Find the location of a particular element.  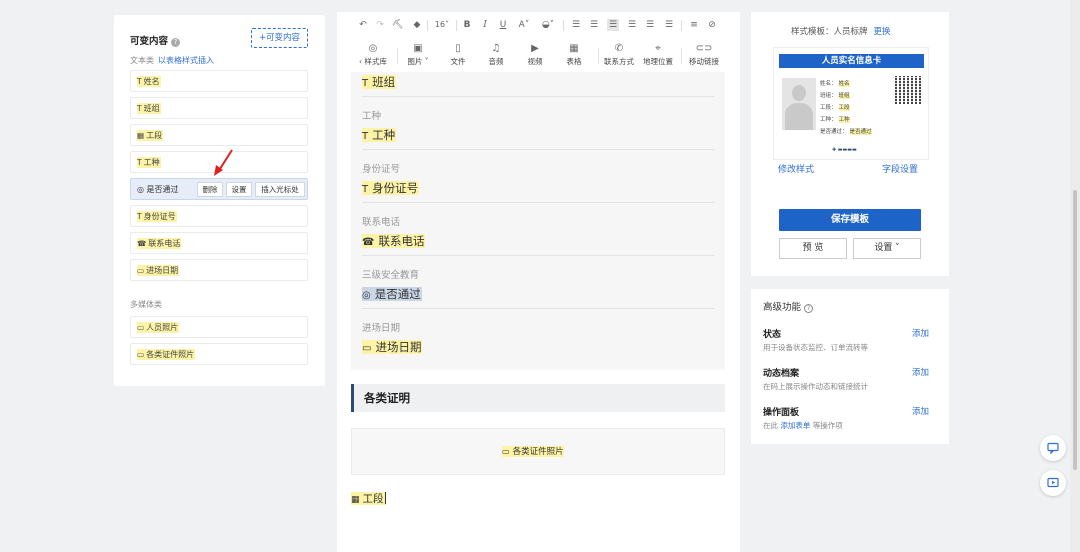

field-token: T 身份证号 is located at coordinates (391, 188).